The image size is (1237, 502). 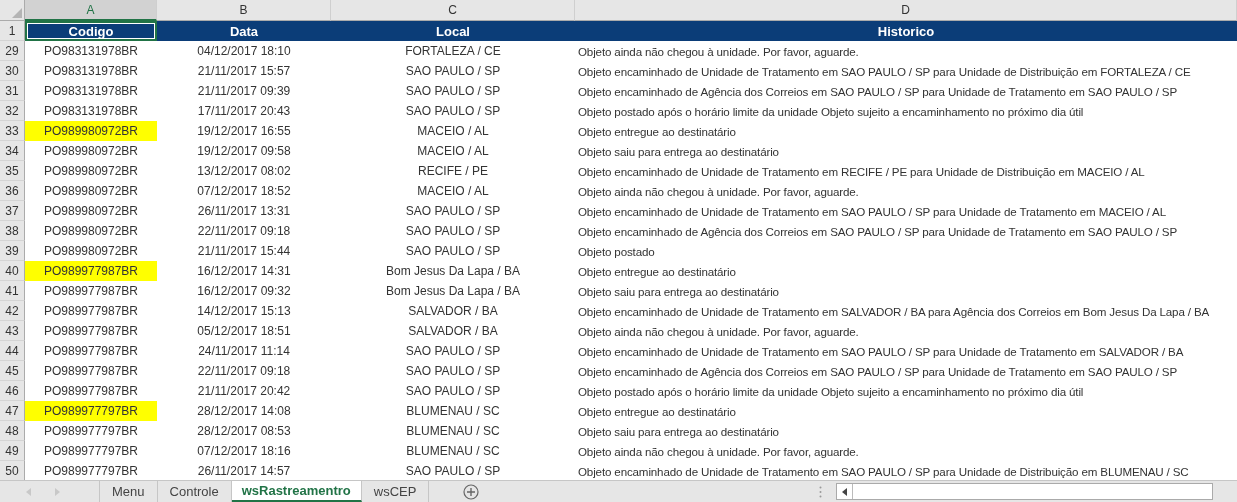 I want to click on column-header: B, so click(x=244, y=10).